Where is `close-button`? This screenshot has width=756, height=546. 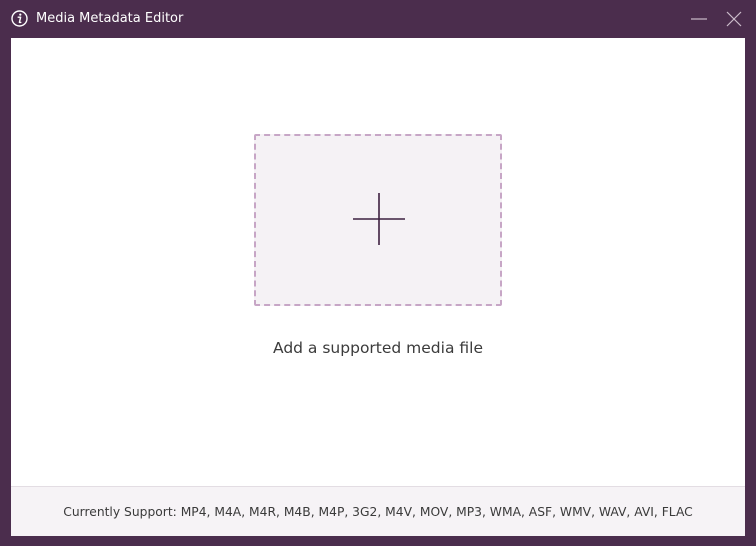
close-button is located at coordinates (734, 19).